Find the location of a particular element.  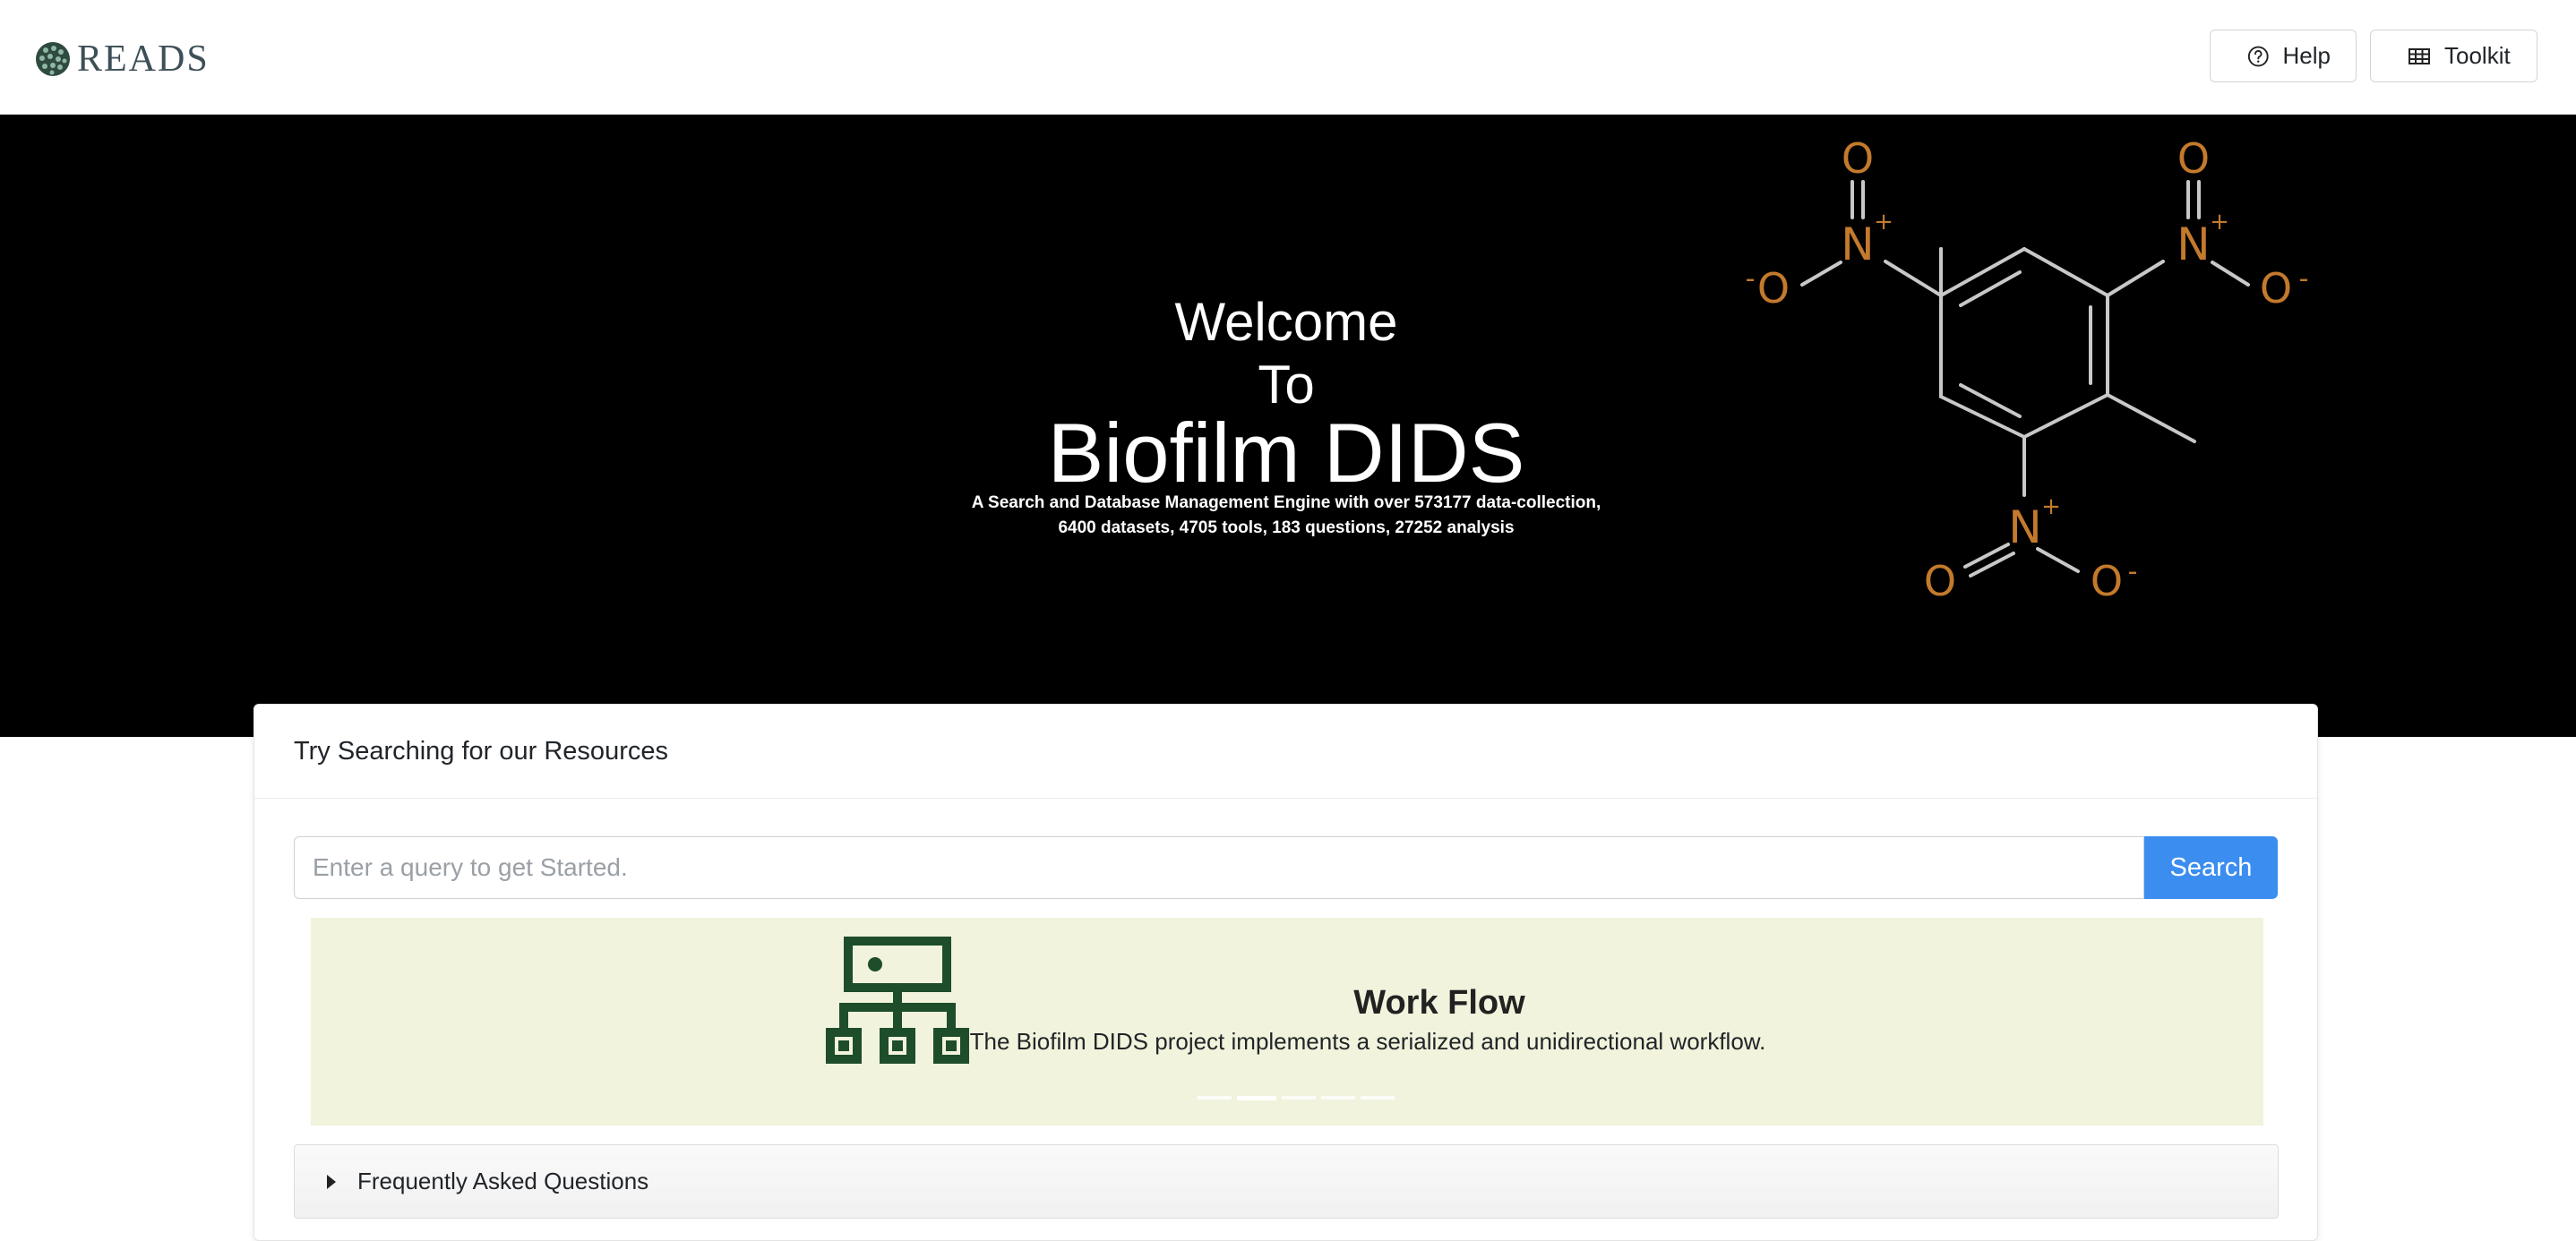

search-button: Search is located at coordinates (2211, 867).